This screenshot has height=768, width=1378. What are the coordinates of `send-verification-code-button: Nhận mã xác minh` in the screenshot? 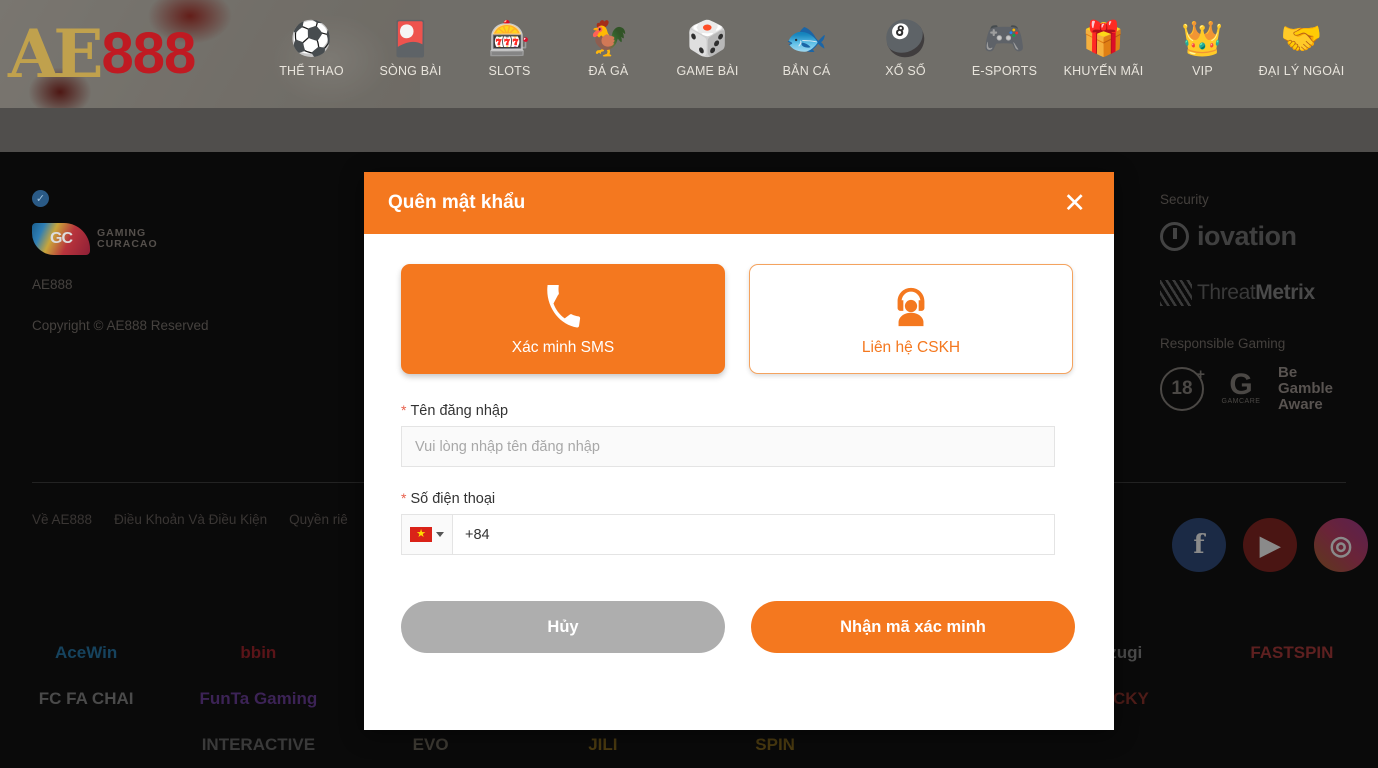 It's located at (913, 627).